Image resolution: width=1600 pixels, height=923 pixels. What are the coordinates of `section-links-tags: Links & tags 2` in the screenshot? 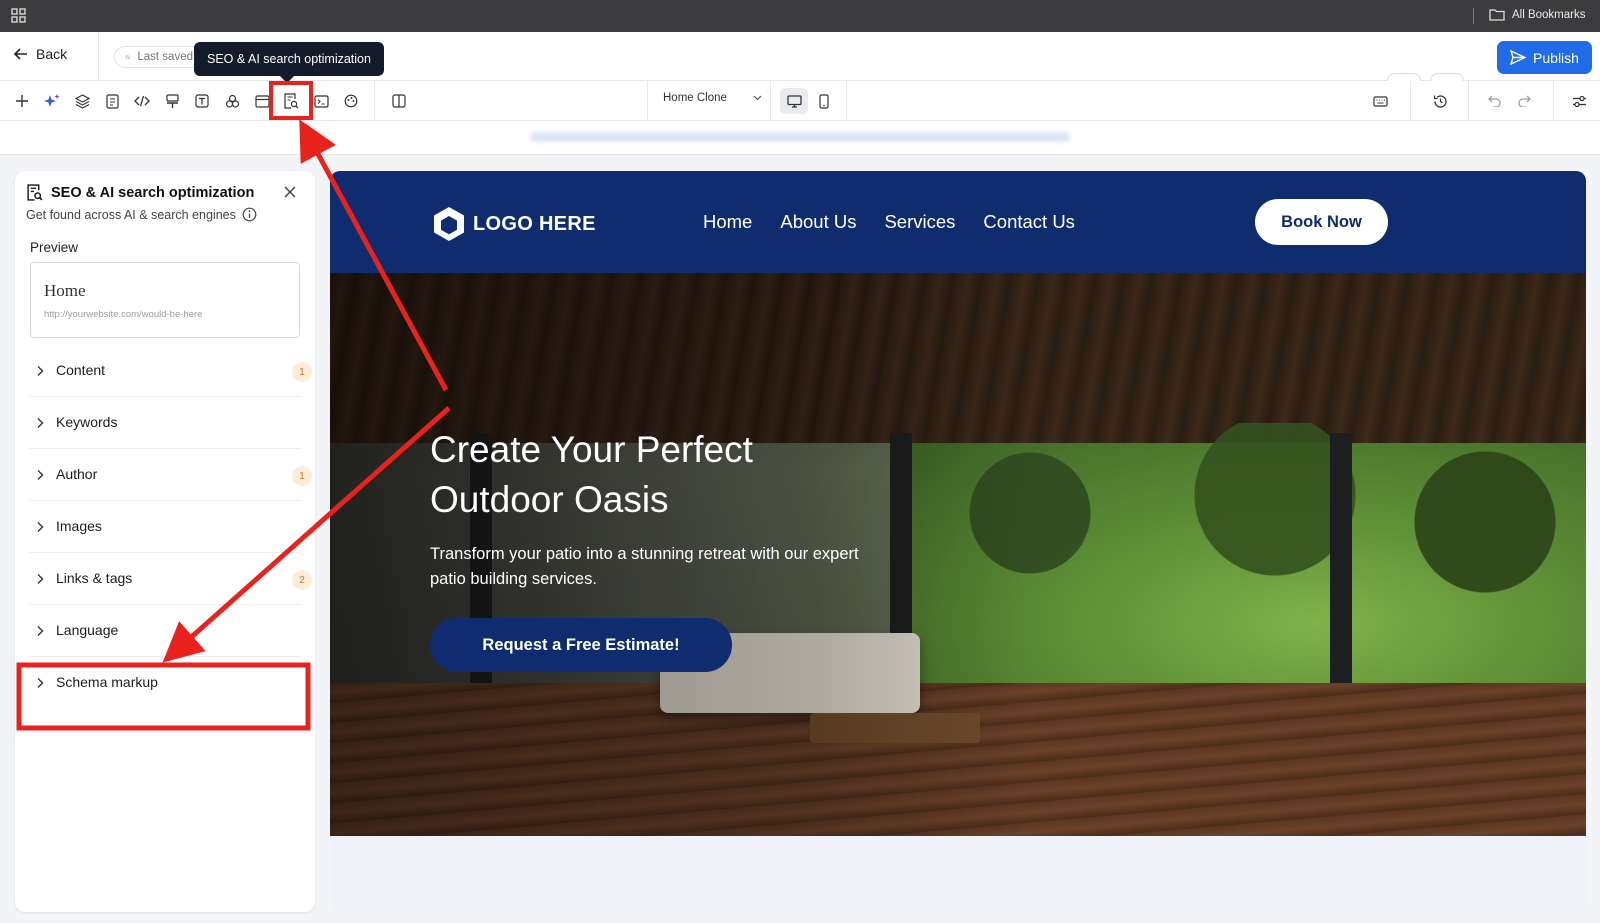 It's located at (170, 579).